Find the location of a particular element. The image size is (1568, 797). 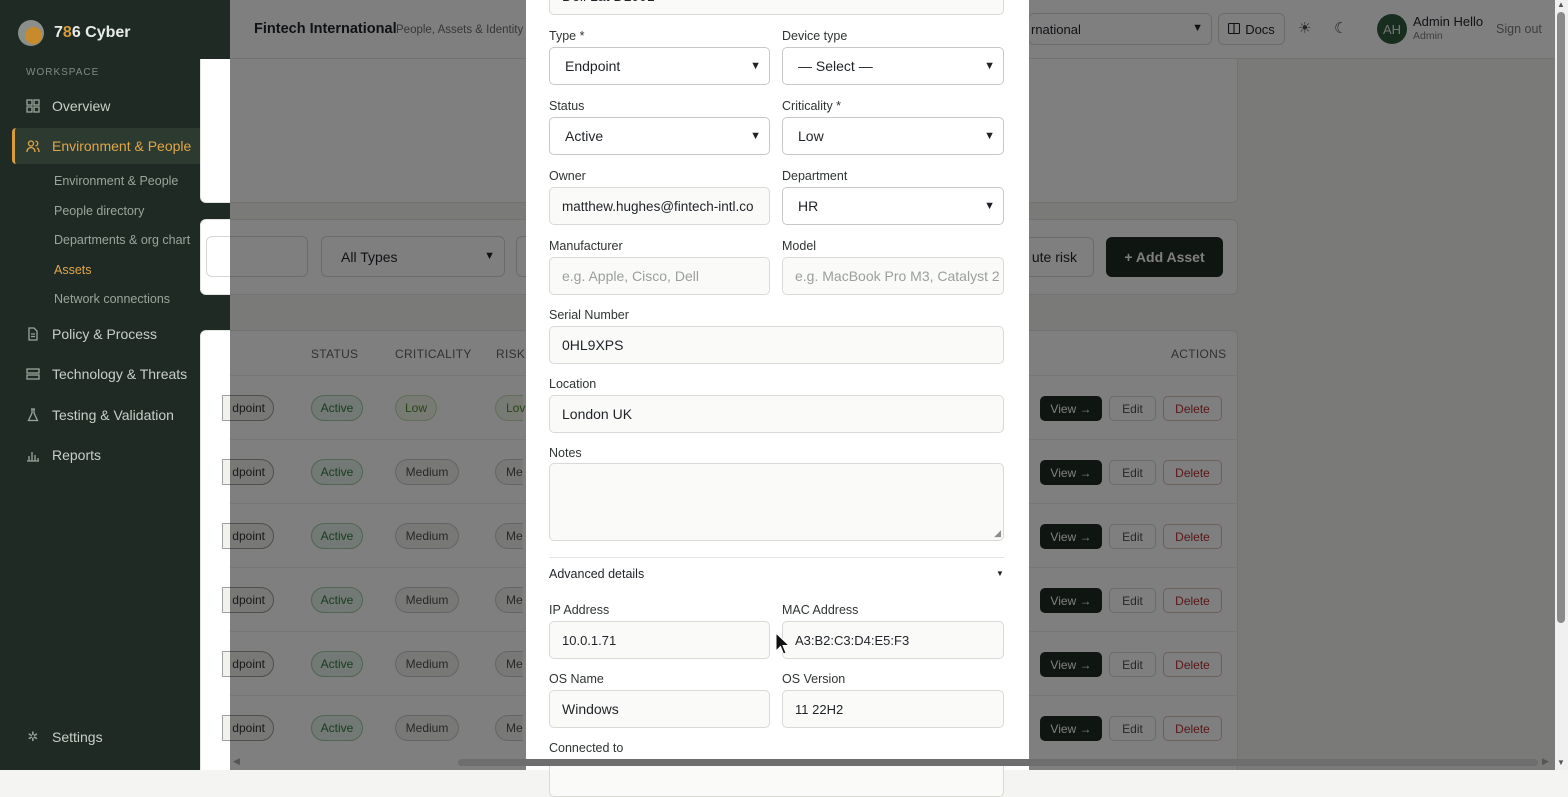

horizontal-scrollbar: ◀ ▶ is located at coordinates (892, 762).